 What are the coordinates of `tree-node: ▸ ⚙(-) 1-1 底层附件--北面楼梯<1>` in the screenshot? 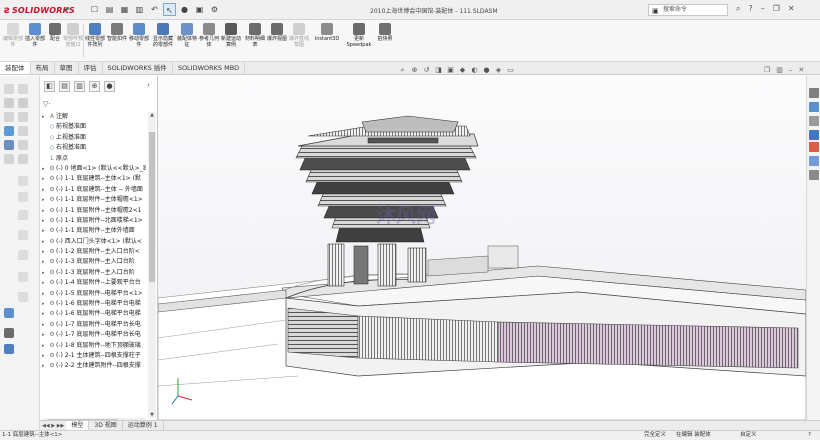 It's located at (94, 221).